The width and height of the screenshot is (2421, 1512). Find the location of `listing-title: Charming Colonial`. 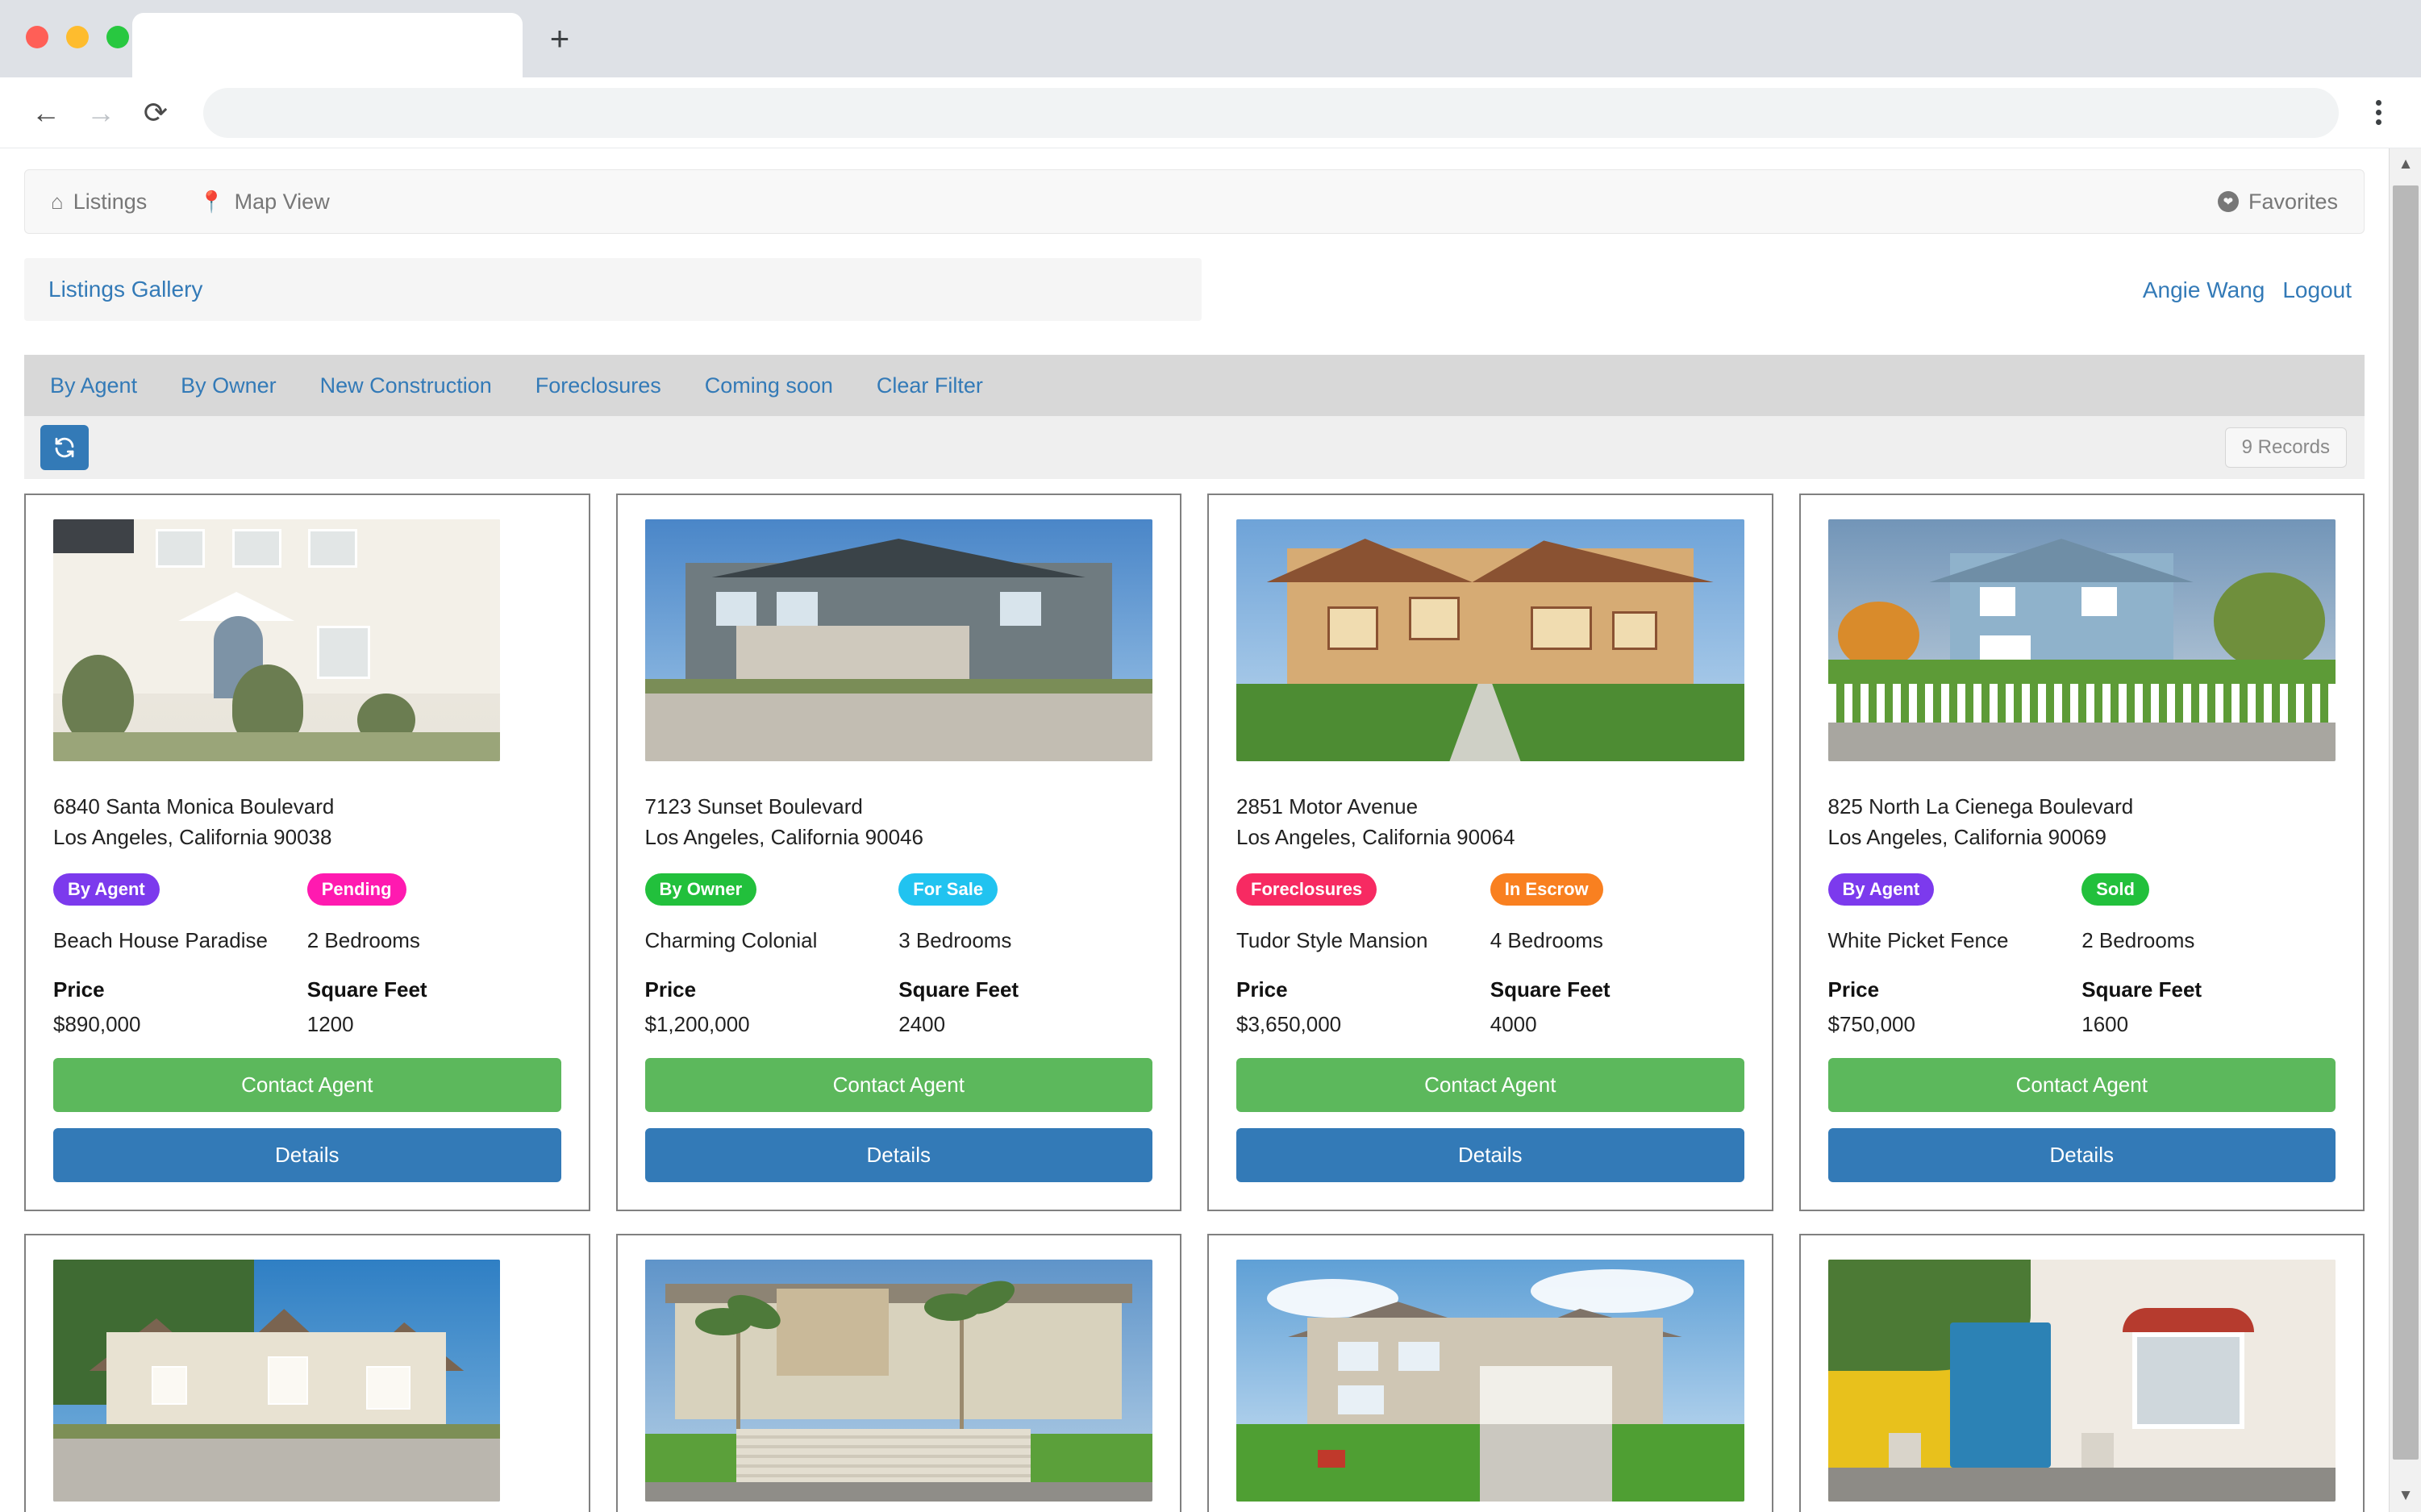

listing-title: Charming Colonial is located at coordinates (731, 940).